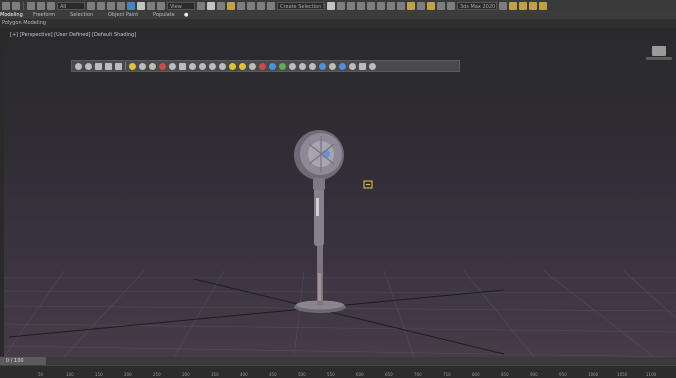 The width and height of the screenshot is (676, 378). I want to click on browse-folder-icon, so click(533, 5).